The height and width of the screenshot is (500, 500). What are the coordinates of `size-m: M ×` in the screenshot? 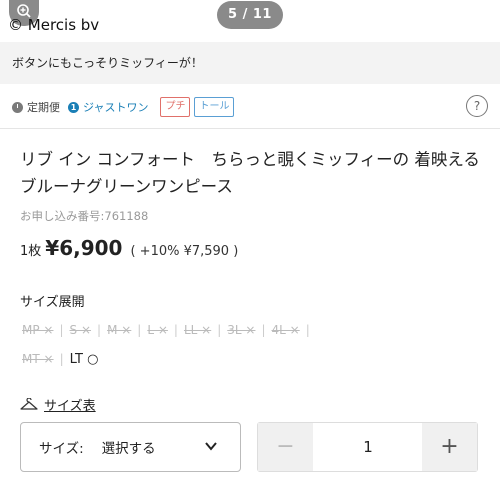 It's located at (119, 330).